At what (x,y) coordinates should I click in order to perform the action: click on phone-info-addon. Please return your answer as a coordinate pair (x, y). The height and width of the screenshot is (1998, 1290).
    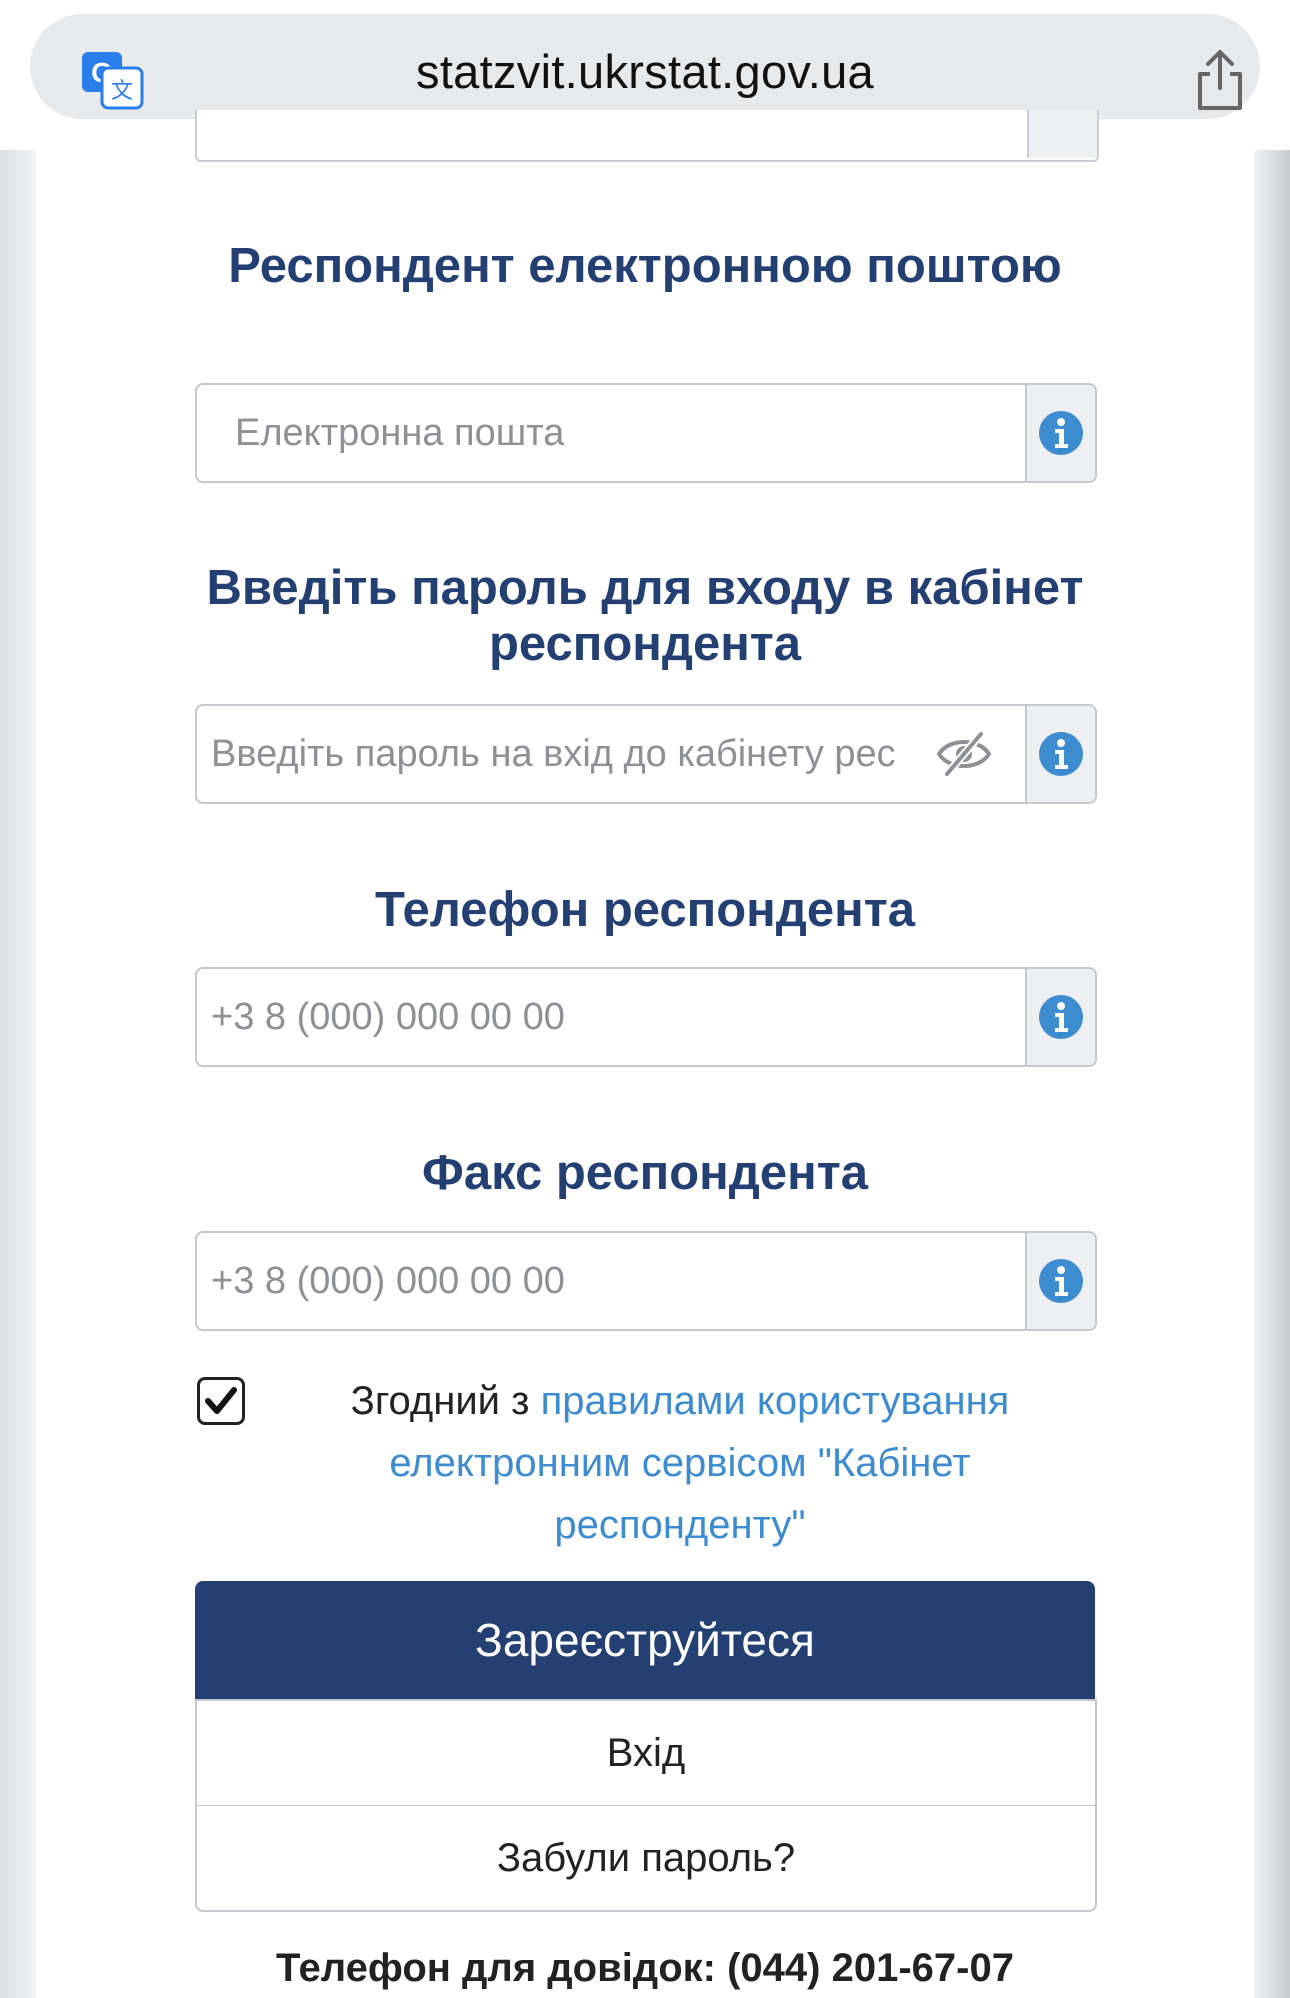
    Looking at the image, I should click on (1060, 1017).